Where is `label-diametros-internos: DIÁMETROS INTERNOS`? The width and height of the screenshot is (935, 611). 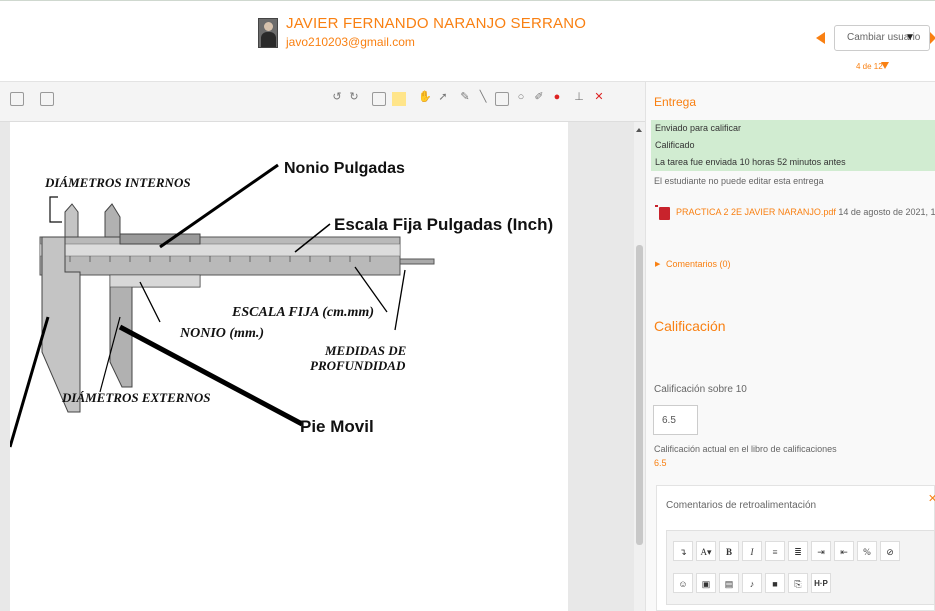 label-diametros-internos: DIÁMETROS INTERNOS is located at coordinates (118, 182).